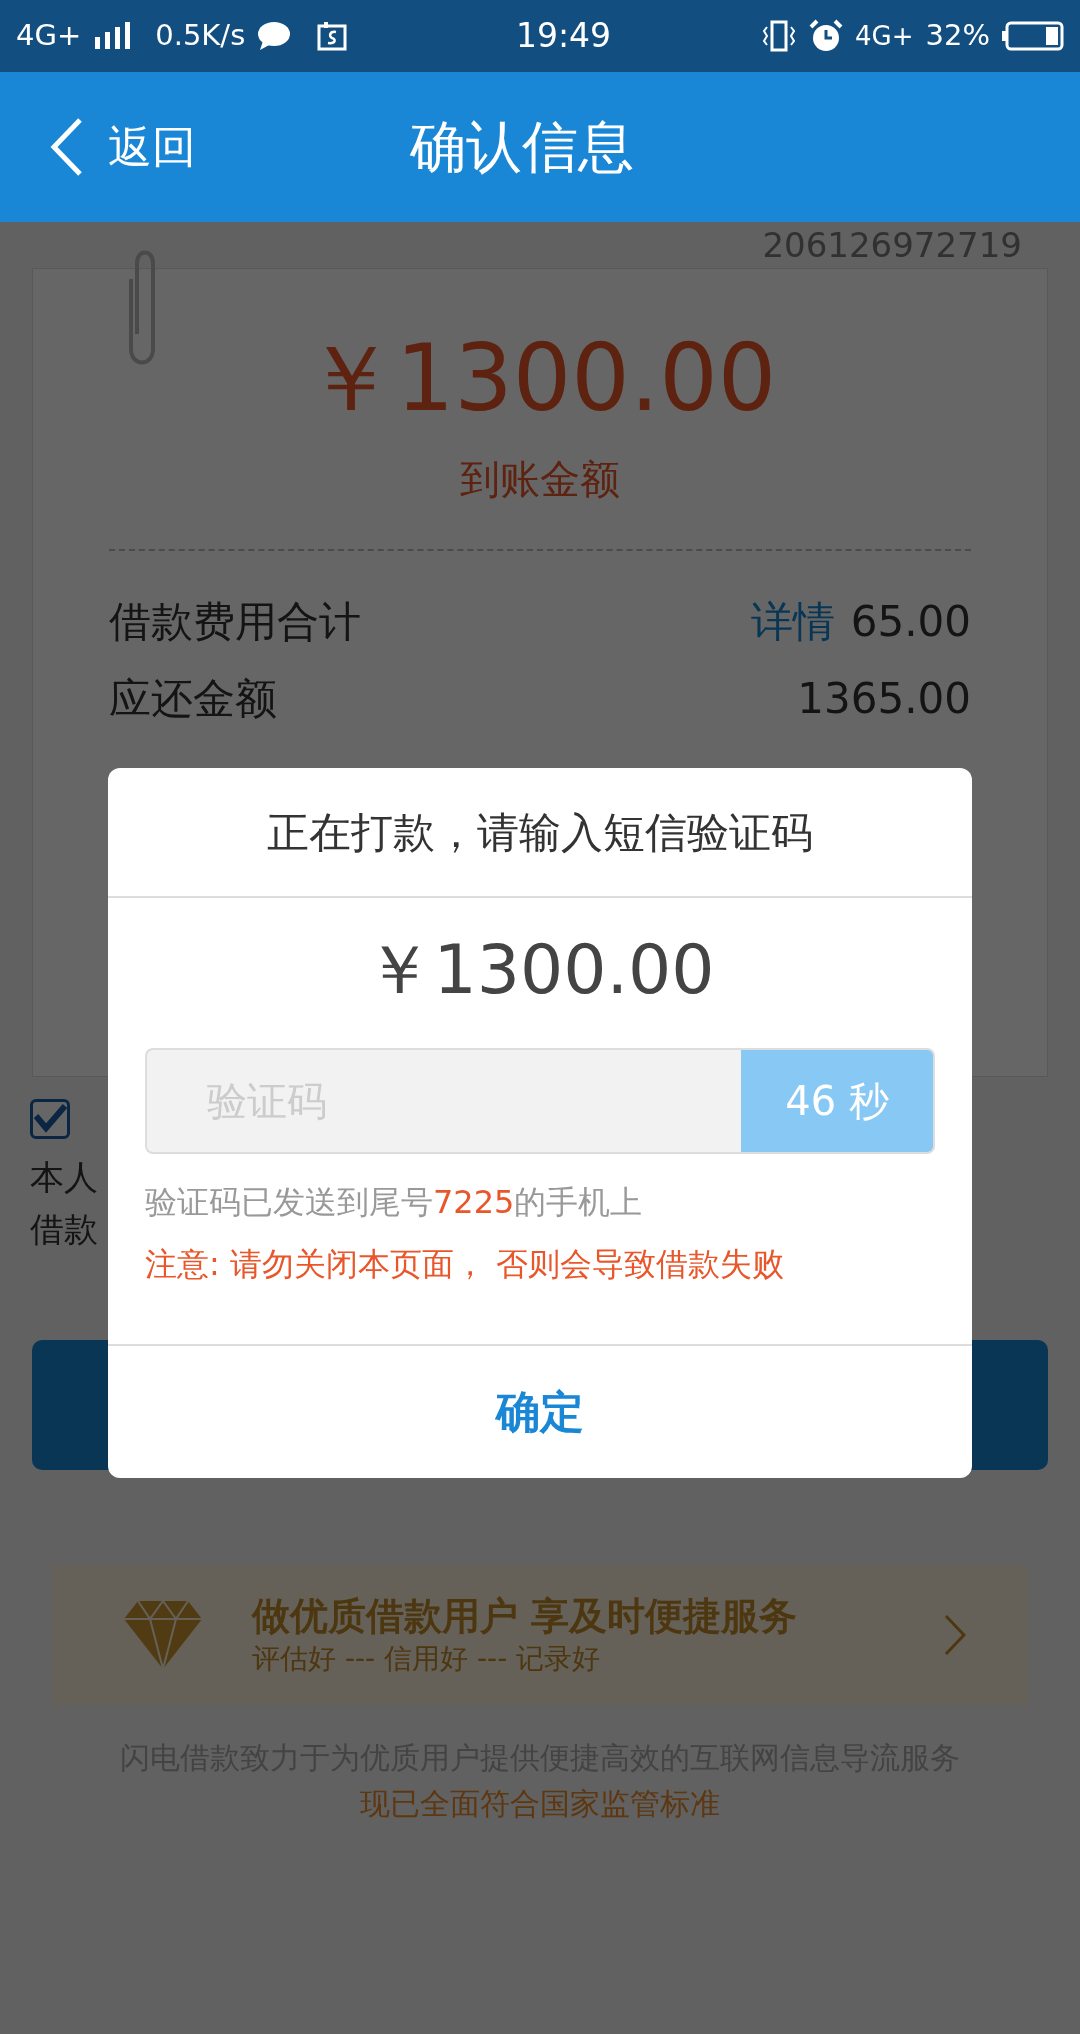  I want to click on clock-time: 19:49, so click(563, 36).